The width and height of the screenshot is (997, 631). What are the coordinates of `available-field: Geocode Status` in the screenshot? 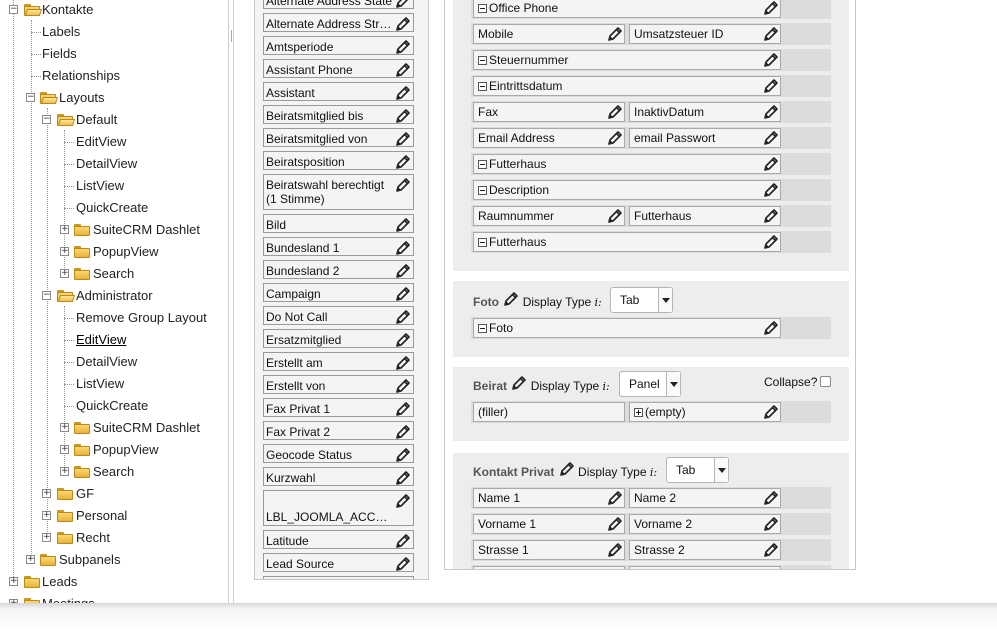 It's located at (338, 453).